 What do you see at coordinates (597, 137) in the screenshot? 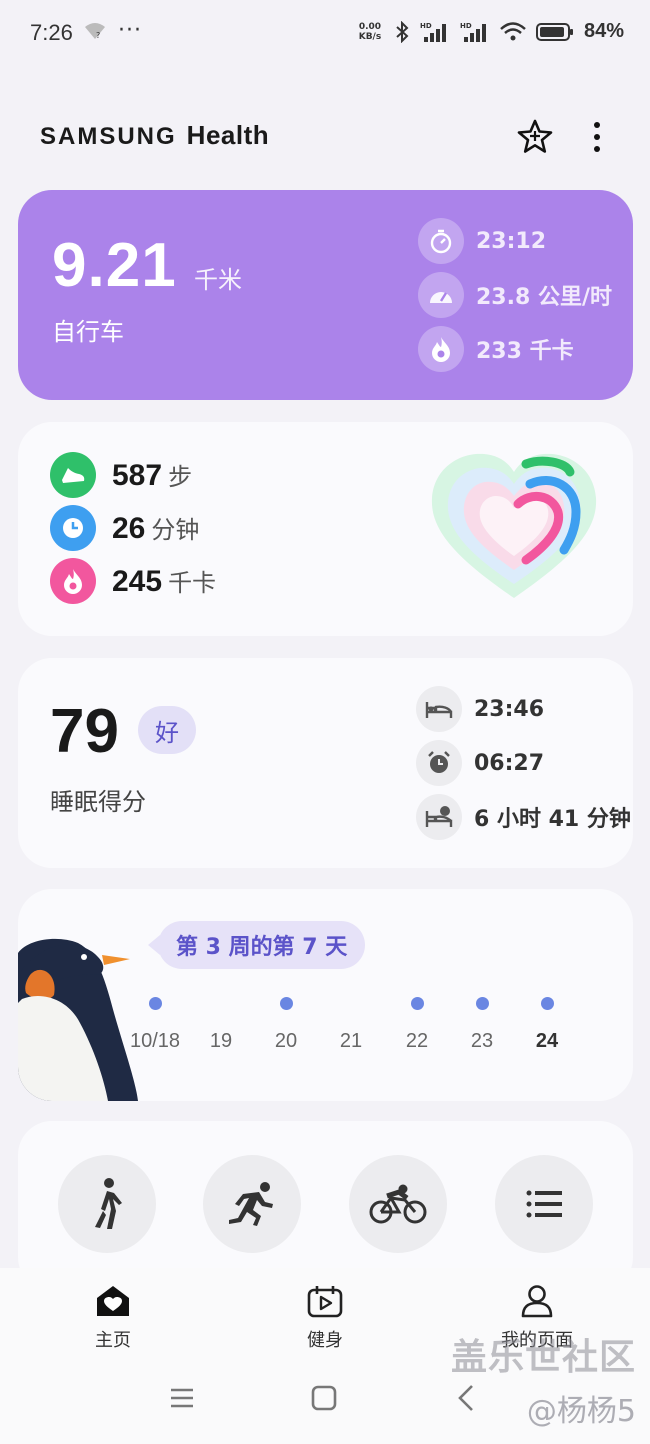
I see `more-options-icon` at bounding box center [597, 137].